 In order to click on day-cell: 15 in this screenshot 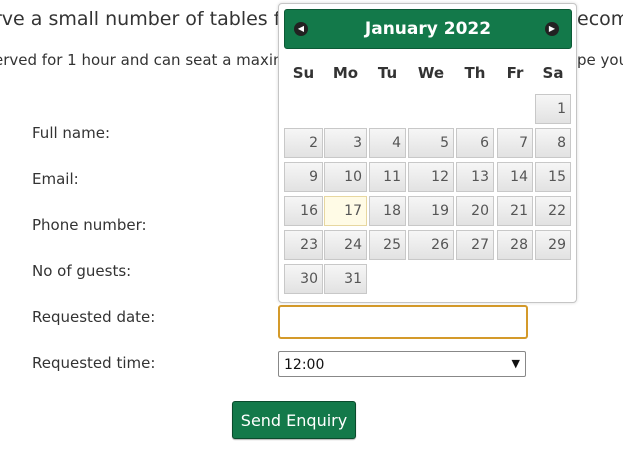, I will do `click(553, 177)`.